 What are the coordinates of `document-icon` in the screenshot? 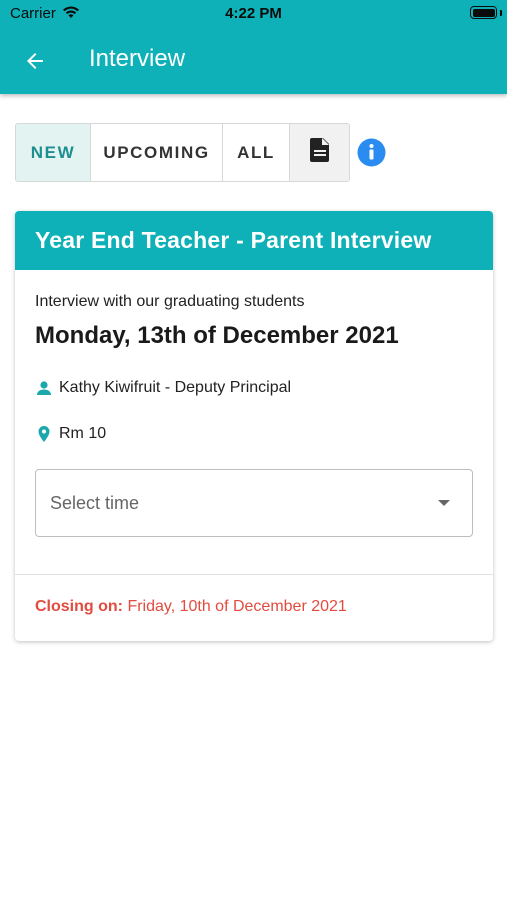 It's located at (320, 152).